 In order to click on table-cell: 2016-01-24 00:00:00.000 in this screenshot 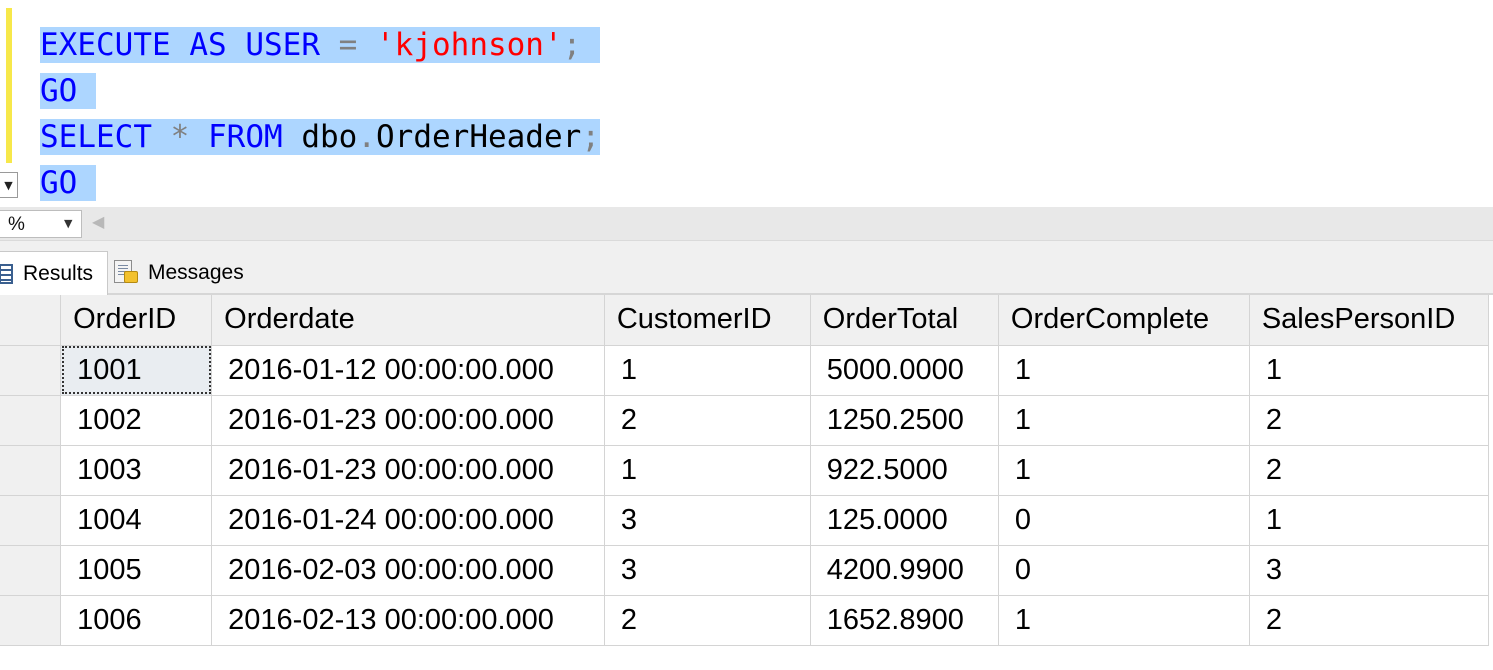, I will do `click(408, 520)`.